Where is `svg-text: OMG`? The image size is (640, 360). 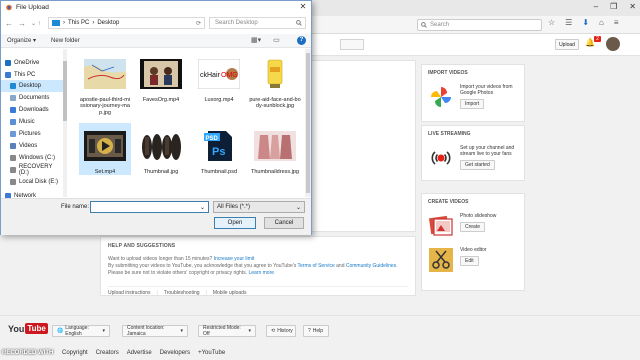
svg-text: OMG is located at coordinates (229, 75).